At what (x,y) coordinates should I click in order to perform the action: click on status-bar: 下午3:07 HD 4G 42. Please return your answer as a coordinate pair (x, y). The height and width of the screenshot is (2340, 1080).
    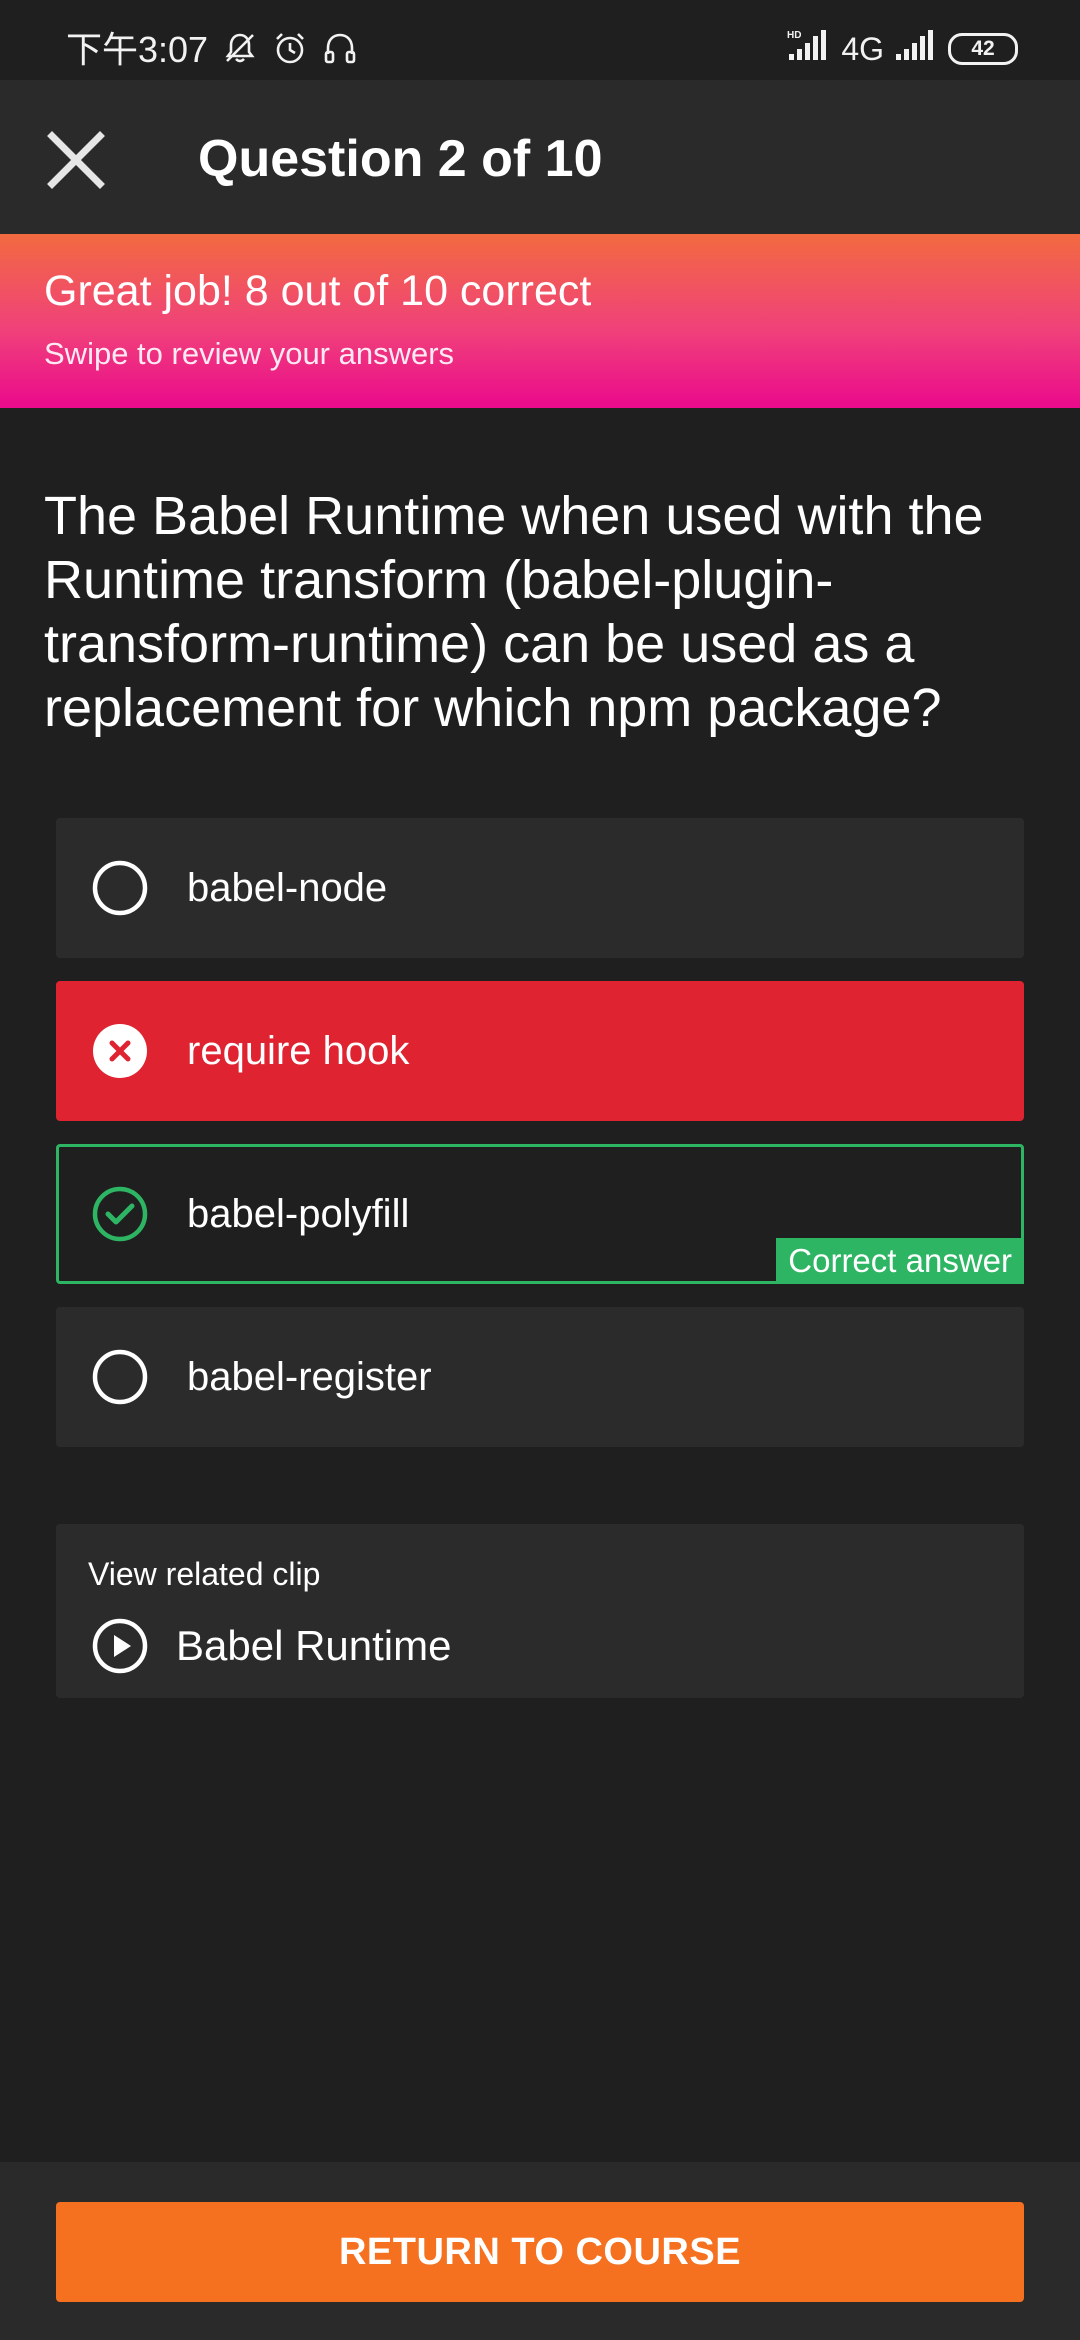
    Looking at the image, I should click on (540, 40).